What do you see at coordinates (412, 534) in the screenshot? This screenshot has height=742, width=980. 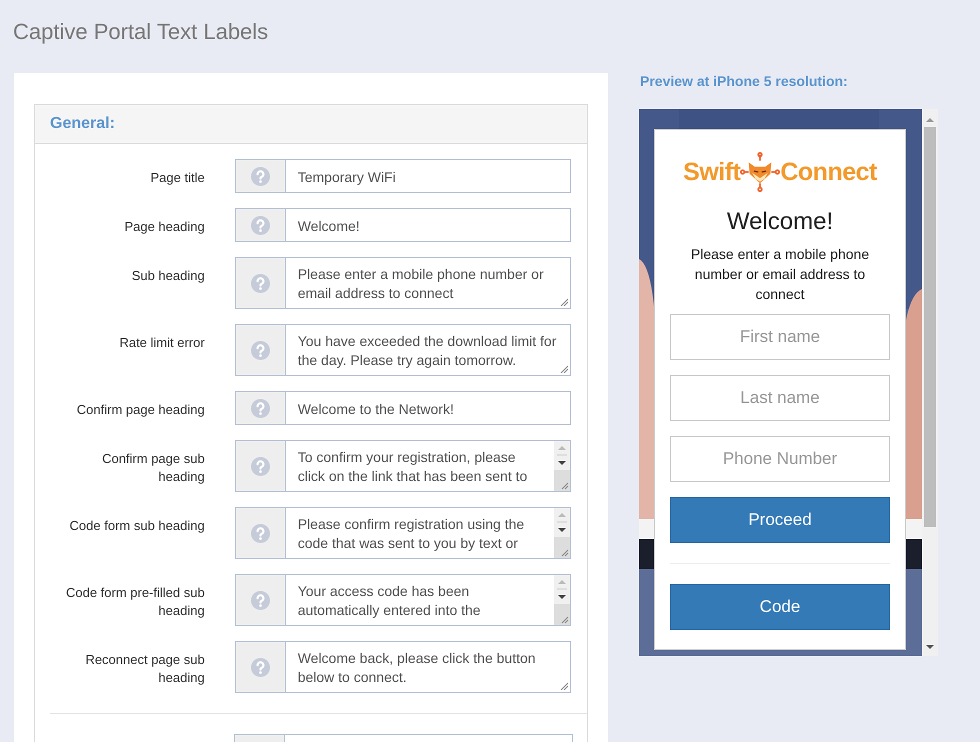 I see `field-value: Please confirm registration using the code that was sent to you by text or` at bounding box center [412, 534].